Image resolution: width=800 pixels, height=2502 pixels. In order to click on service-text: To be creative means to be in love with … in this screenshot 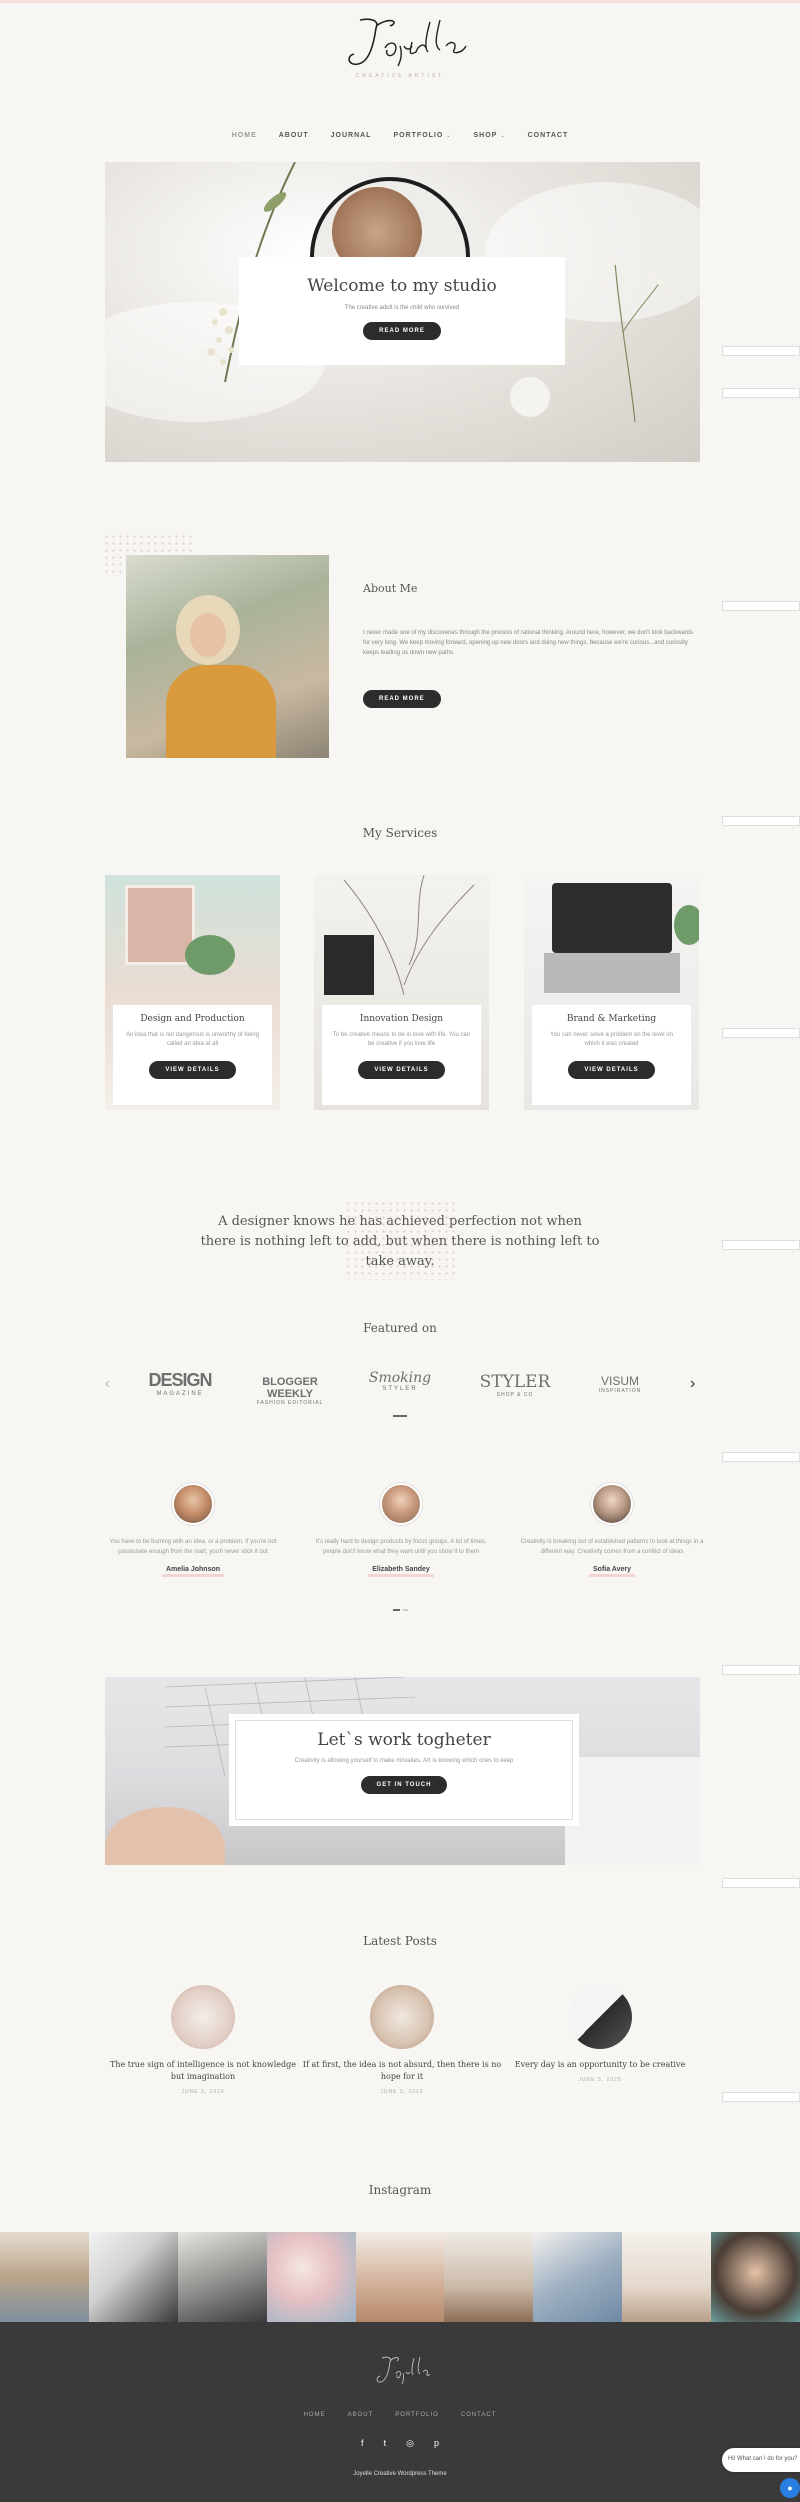, I will do `click(401, 1039)`.